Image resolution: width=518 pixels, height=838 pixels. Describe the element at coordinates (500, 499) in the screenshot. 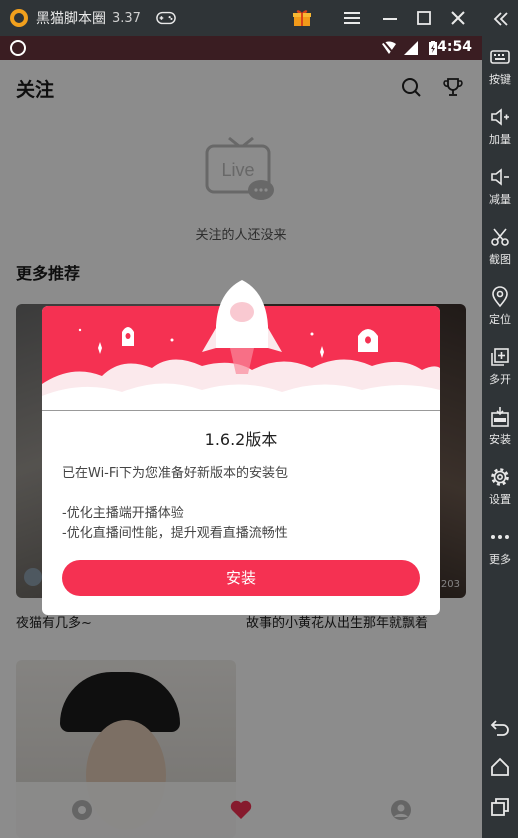

I see `sidebar-item-label: 设置` at that location.